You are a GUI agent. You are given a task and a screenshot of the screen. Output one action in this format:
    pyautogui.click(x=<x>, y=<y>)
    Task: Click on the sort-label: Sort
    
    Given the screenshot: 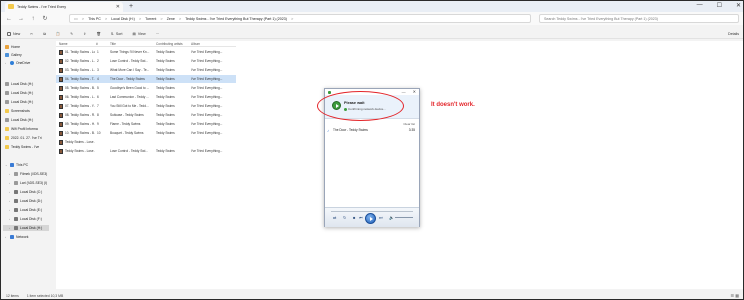 What is the action you would take?
    pyautogui.click(x=119, y=33)
    